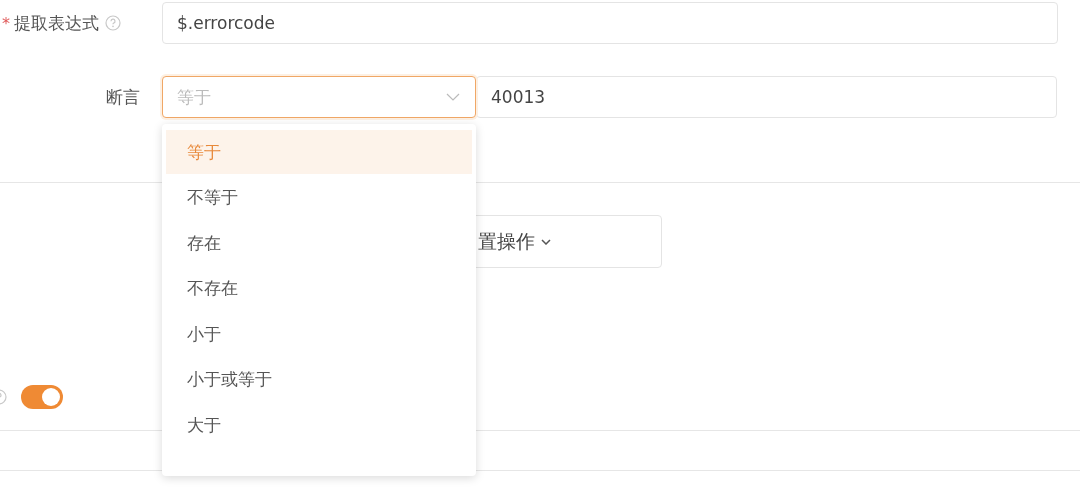 The image size is (1080, 495). What do you see at coordinates (123, 97) in the screenshot?
I see `field-label: 断言` at bounding box center [123, 97].